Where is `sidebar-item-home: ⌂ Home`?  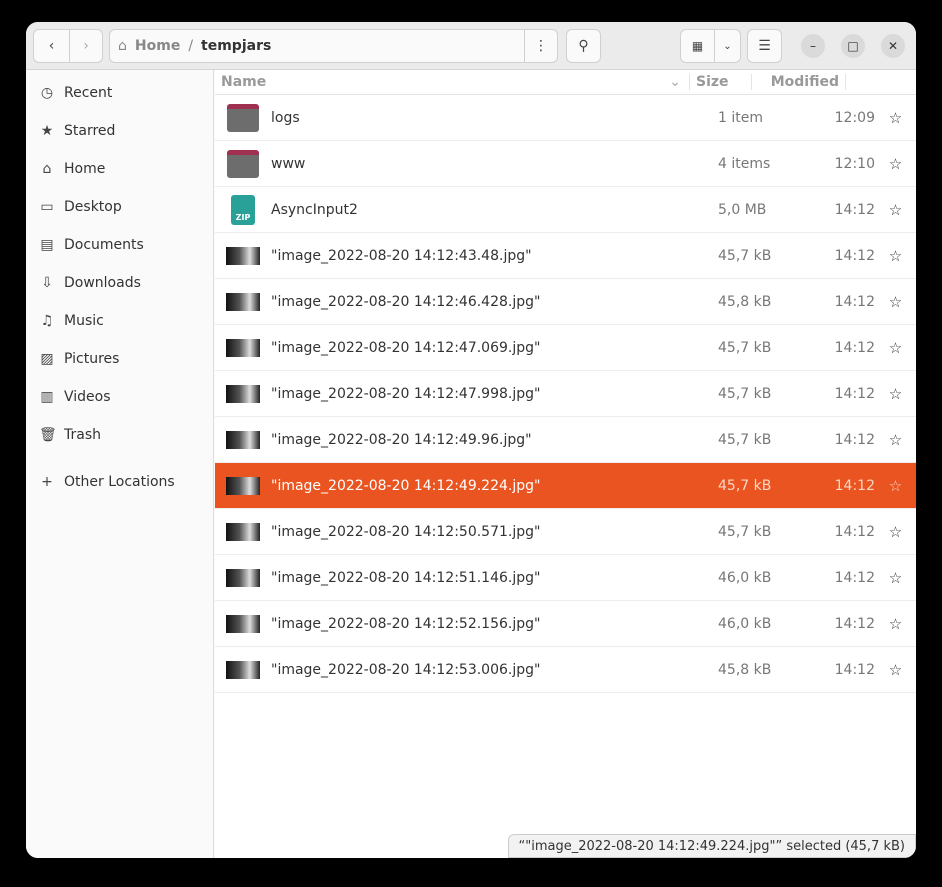 sidebar-item-home: ⌂ Home is located at coordinates (119, 169).